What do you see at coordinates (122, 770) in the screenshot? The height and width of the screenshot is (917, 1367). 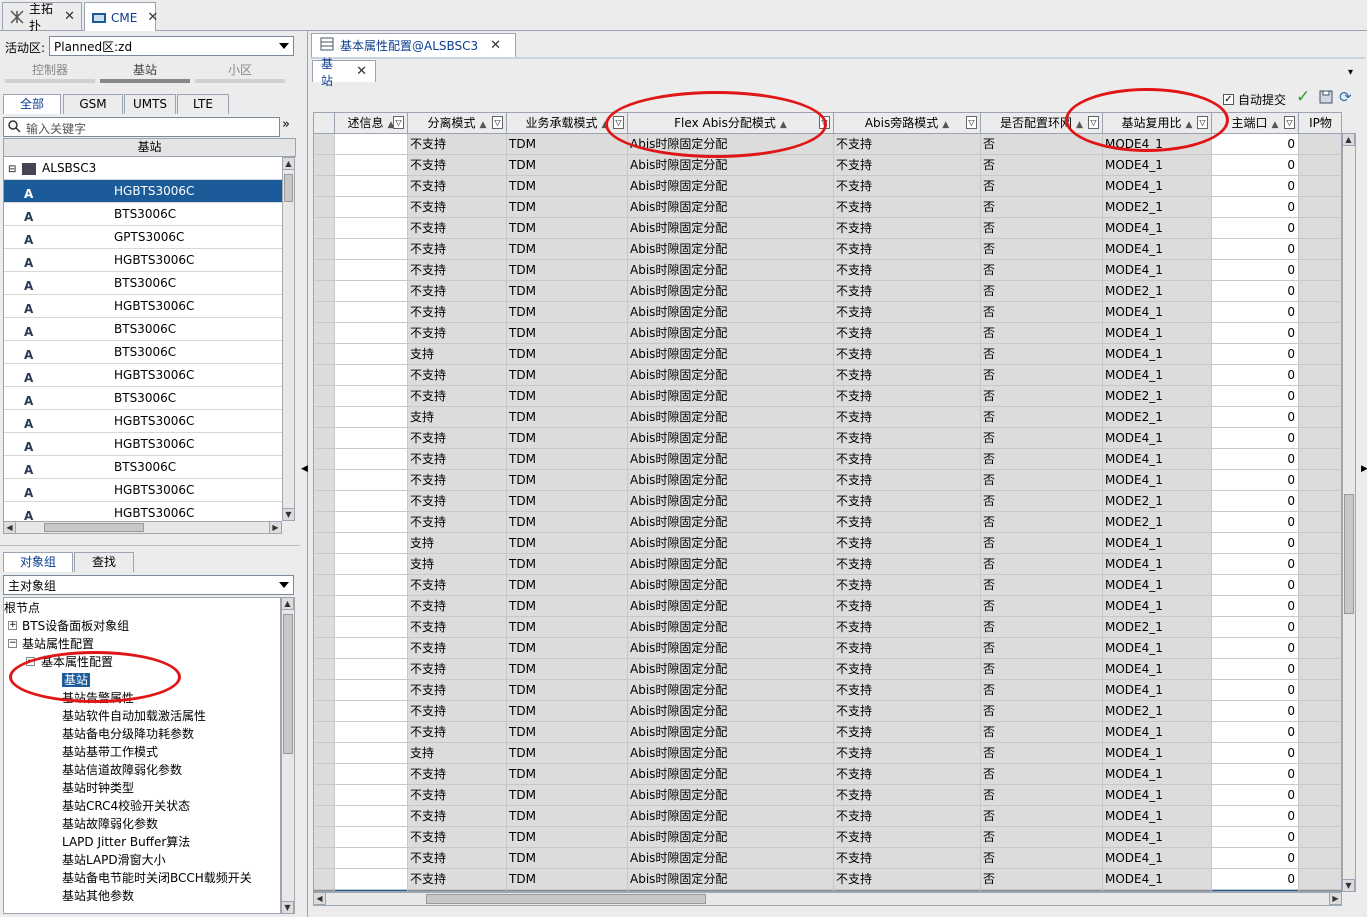 I see `tree-leaf: 基站信道故障弱化参数` at bounding box center [122, 770].